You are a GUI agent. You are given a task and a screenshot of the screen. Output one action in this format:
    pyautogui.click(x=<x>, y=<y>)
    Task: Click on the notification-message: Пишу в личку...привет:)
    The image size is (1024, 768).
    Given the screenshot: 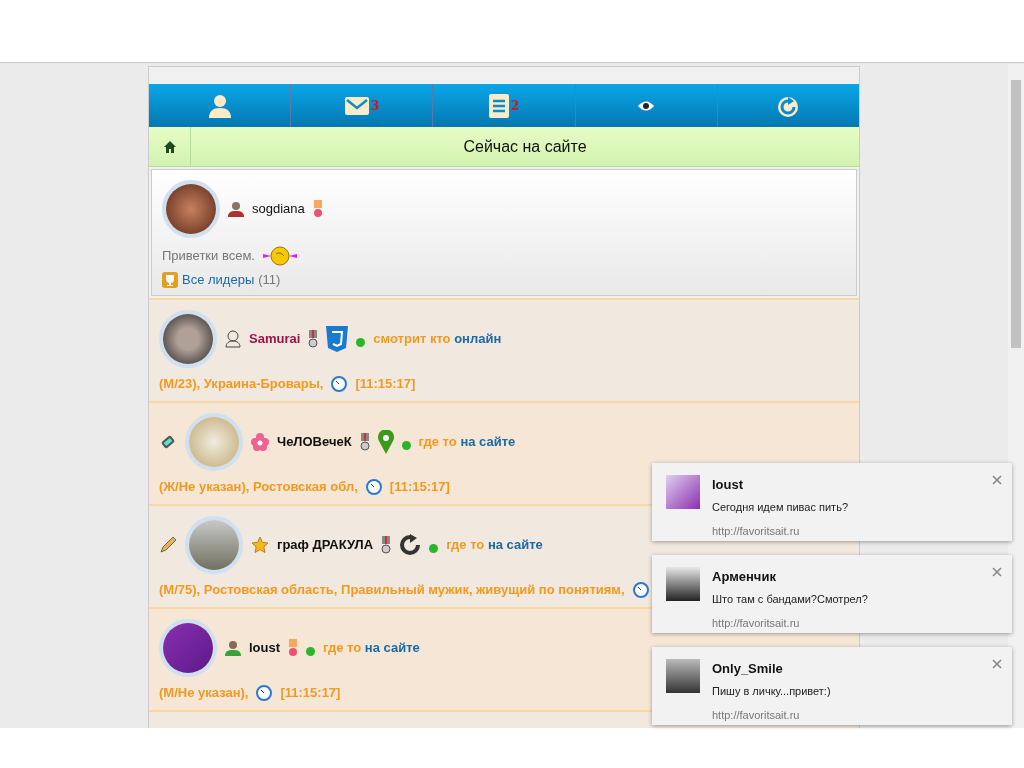 What is the action you would take?
    pyautogui.click(x=771, y=691)
    